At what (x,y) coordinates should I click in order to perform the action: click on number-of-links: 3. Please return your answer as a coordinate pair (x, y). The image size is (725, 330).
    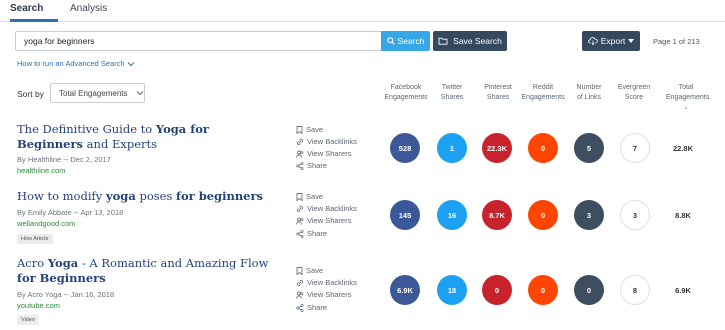
    Looking at the image, I should click on (589, 215).